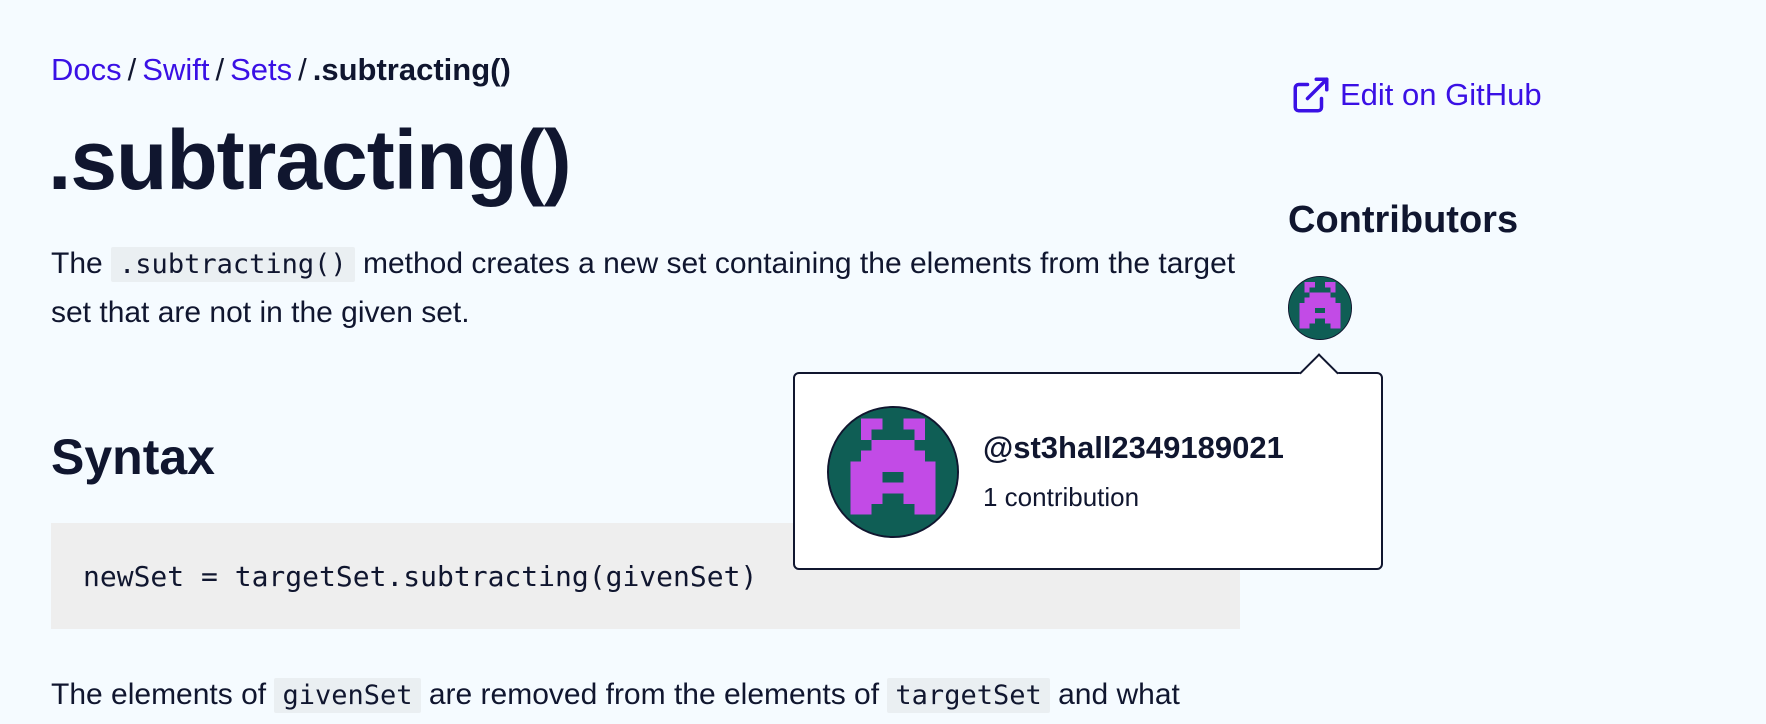 Image resolution: width=1766 pixels, height=724 pixels. I want to click on syntax-heading: Syntax, so click(133, 457).